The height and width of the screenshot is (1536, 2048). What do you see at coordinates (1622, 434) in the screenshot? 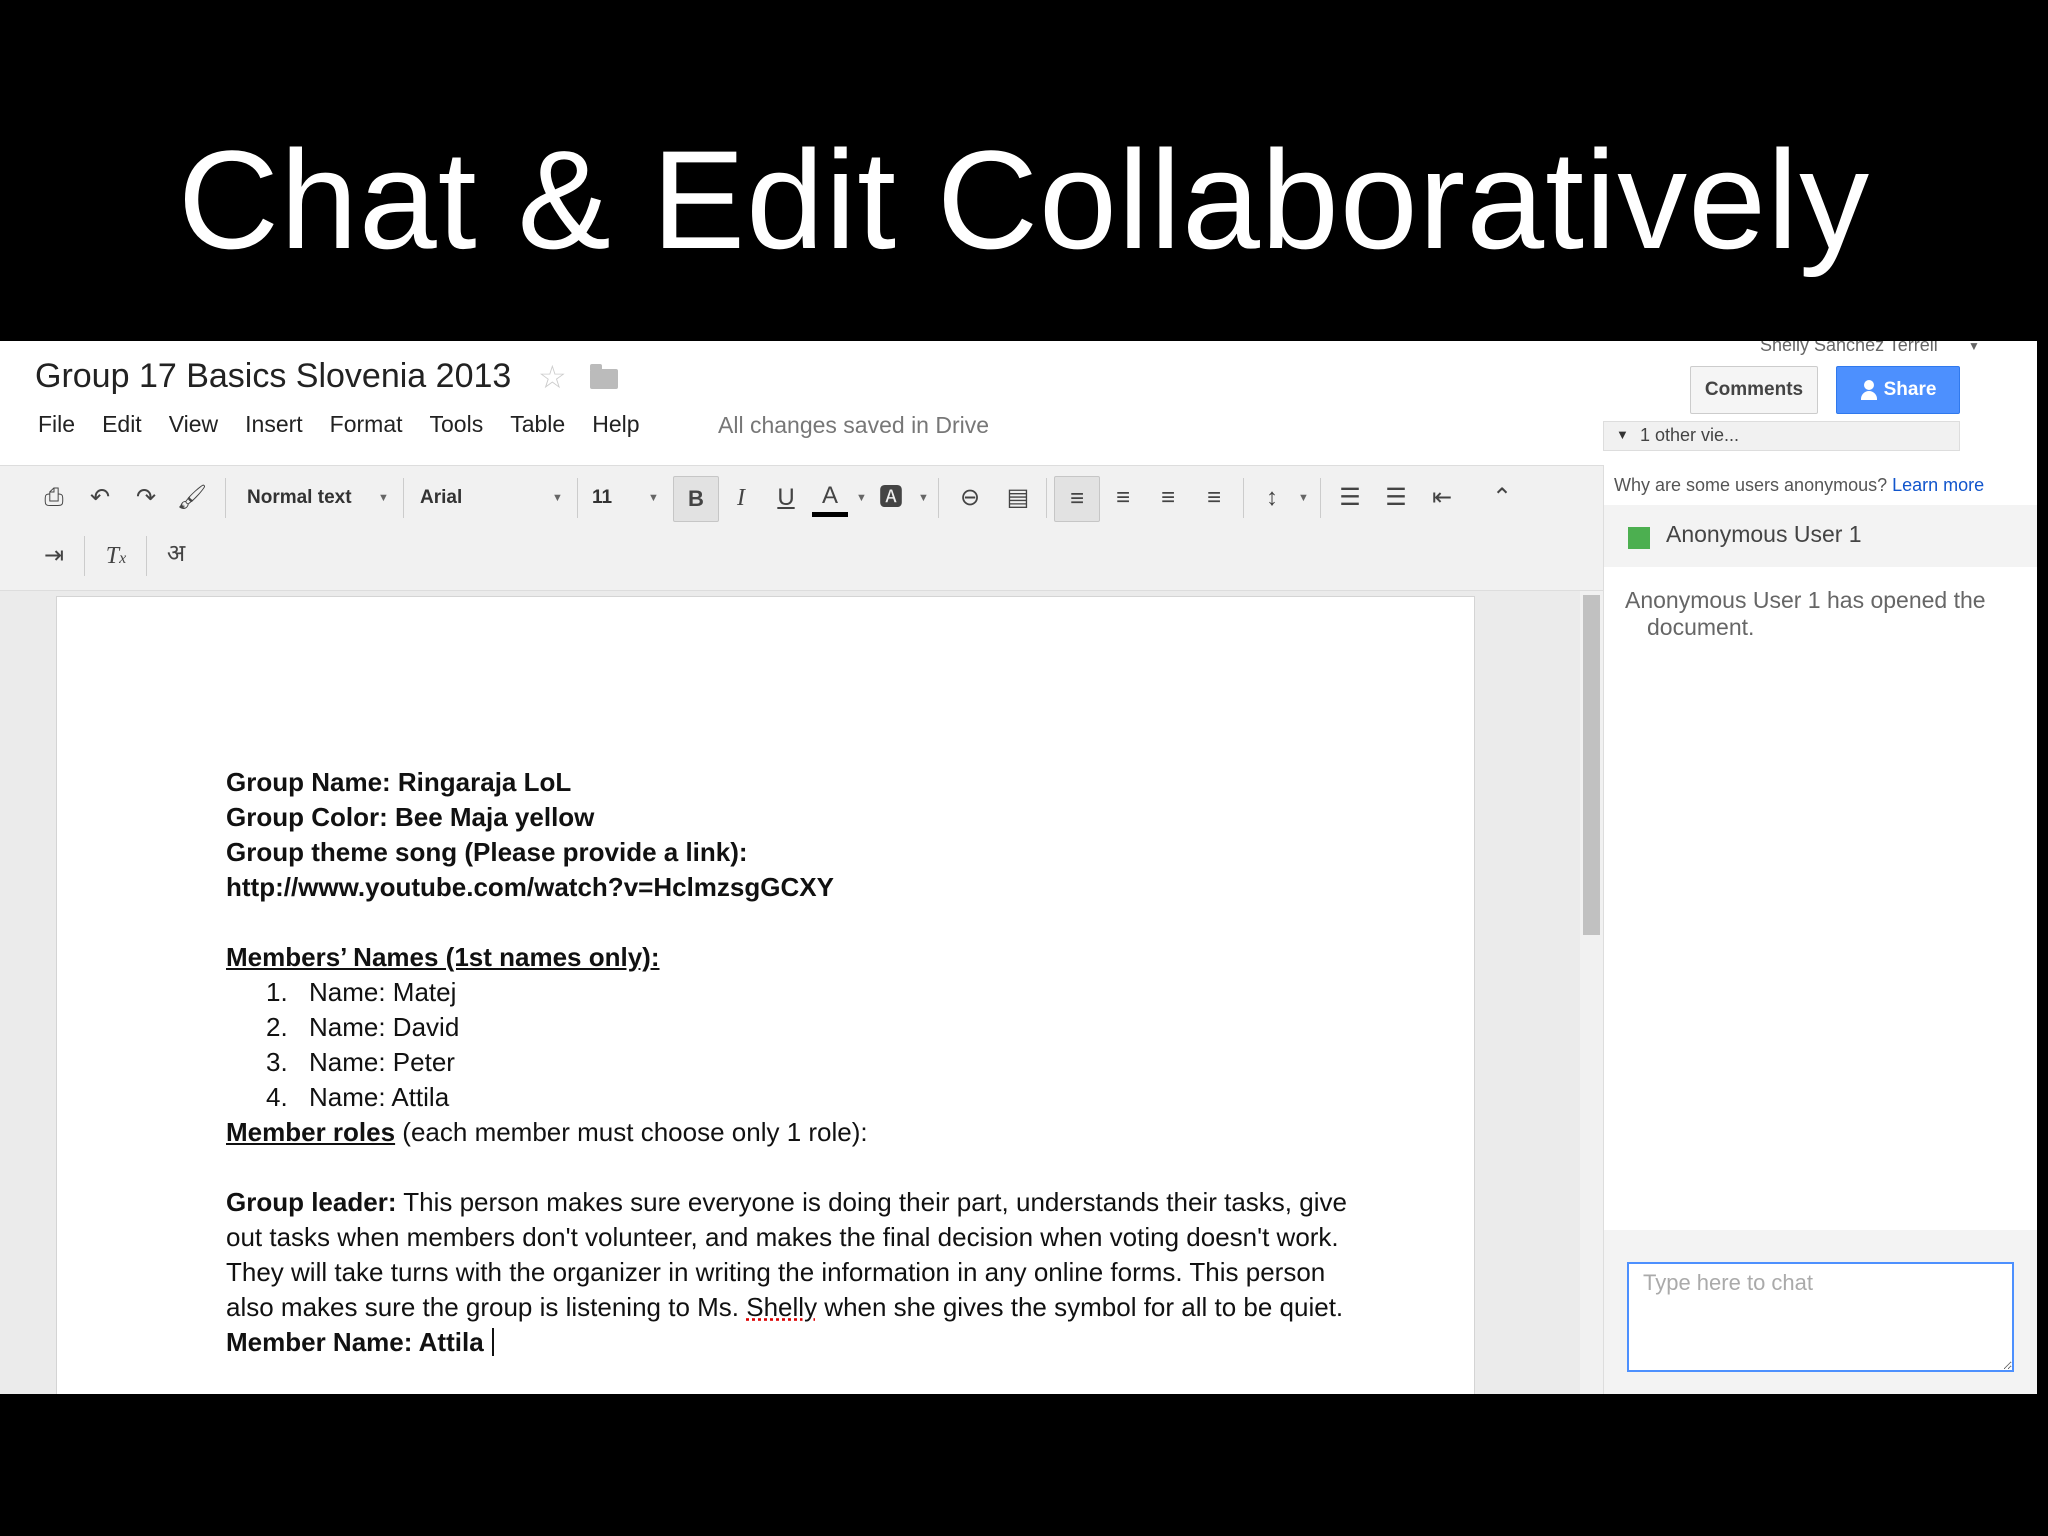
I see `viewers-caret-icon: ▼` at bounding box center [1622, 434].